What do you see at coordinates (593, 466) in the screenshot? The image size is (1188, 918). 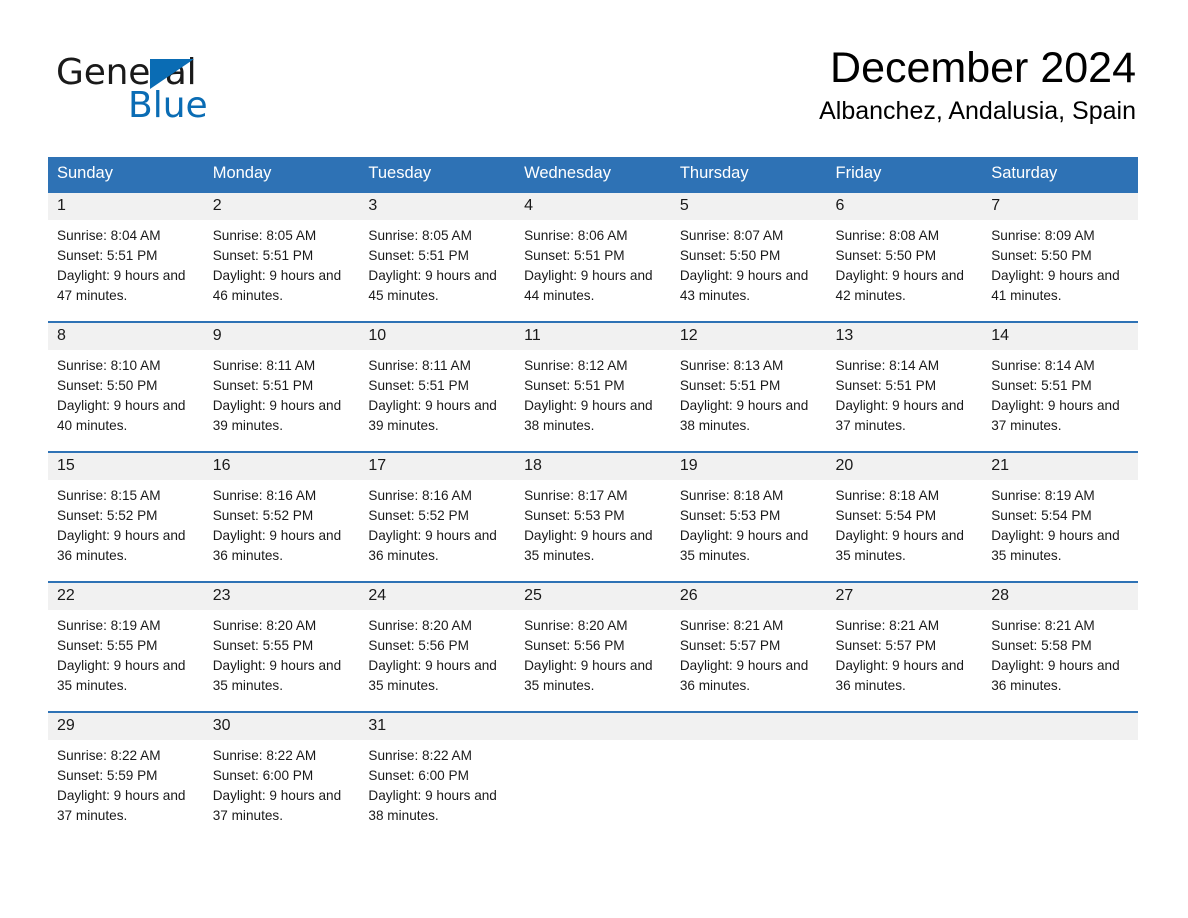 I see `day-number: 18` at bounding box center [593, 466].